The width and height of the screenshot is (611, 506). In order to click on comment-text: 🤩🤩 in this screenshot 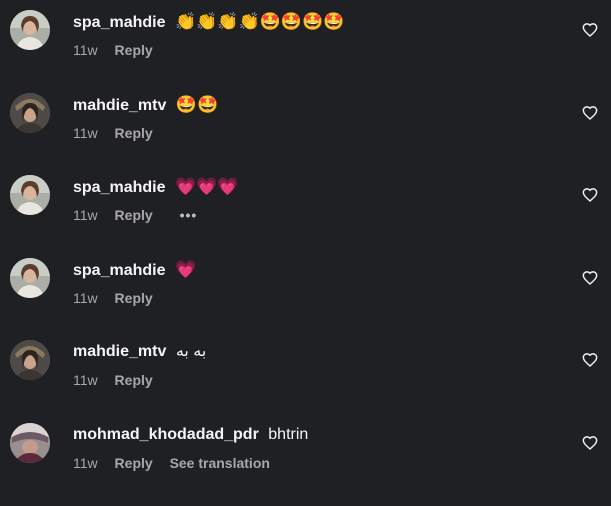, I will do `click(197, 105)`.